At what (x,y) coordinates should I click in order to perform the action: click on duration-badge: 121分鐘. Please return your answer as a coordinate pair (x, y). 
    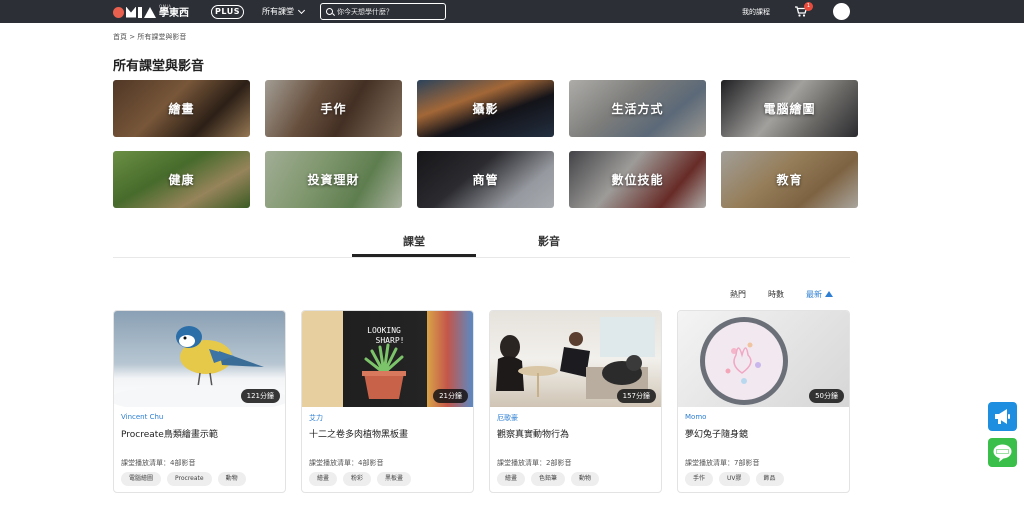
    Looking at the image, I should click on (260, 396).